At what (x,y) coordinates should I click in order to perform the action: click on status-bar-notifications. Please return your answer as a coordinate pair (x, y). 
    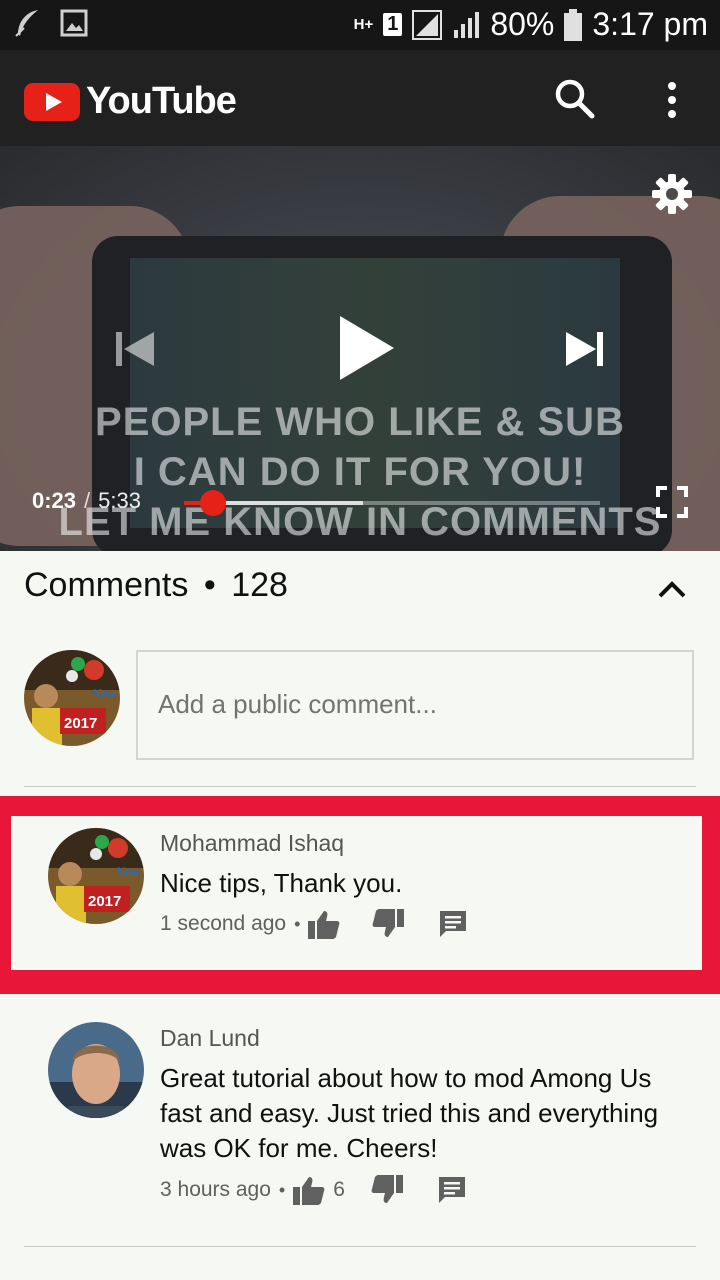
    Looking at the image, I should click on (51, 23).